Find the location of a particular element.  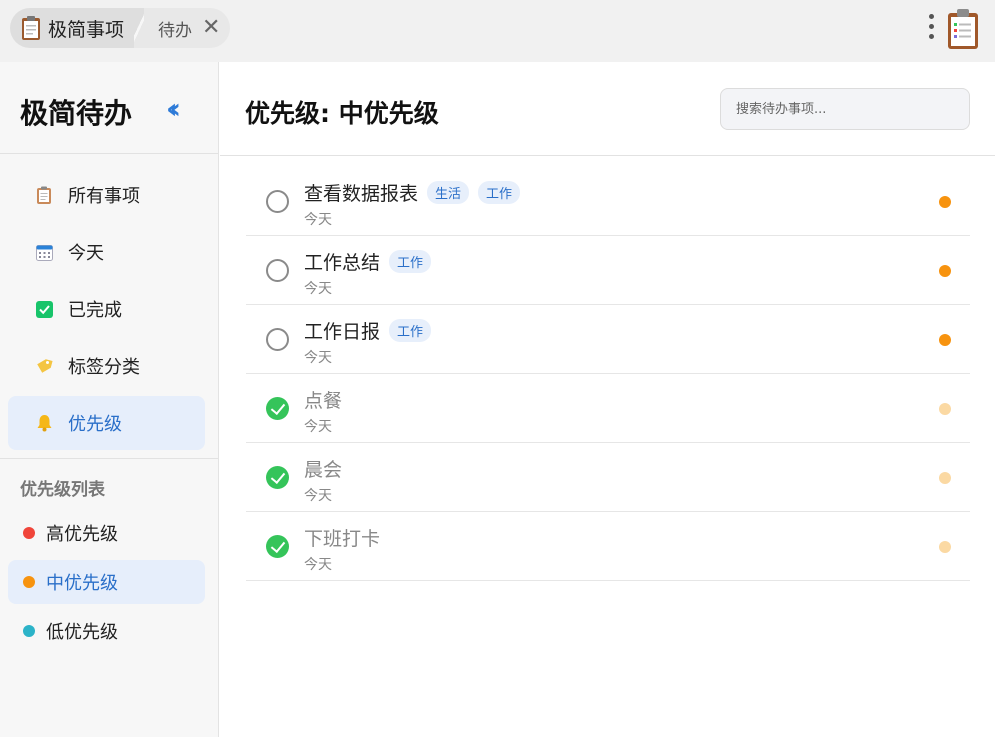

page-tab: 待办 ✕ is located at coordinates (187, 28).